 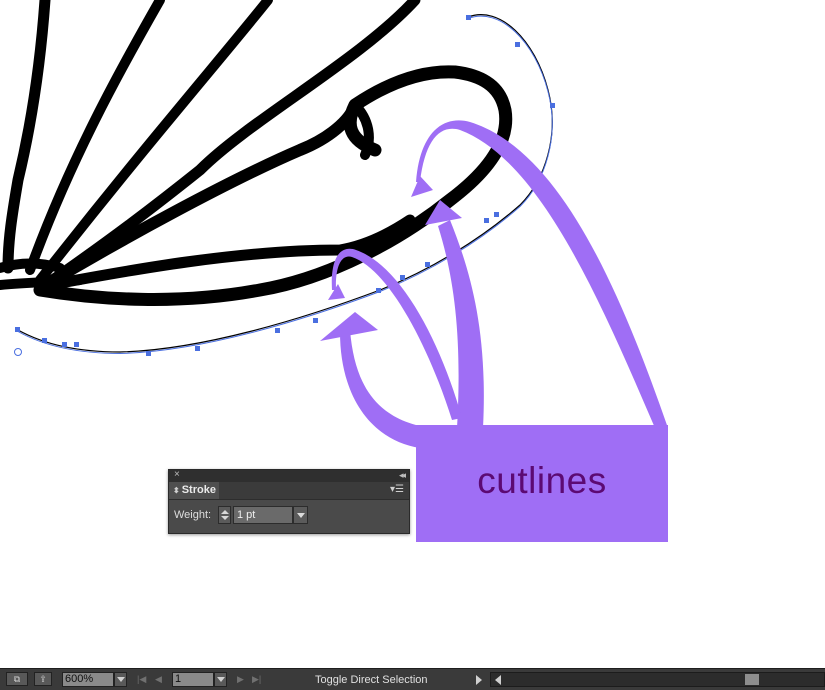 I want to click on panel-titlebar: × ◂◂, so click(x=289, y=475).